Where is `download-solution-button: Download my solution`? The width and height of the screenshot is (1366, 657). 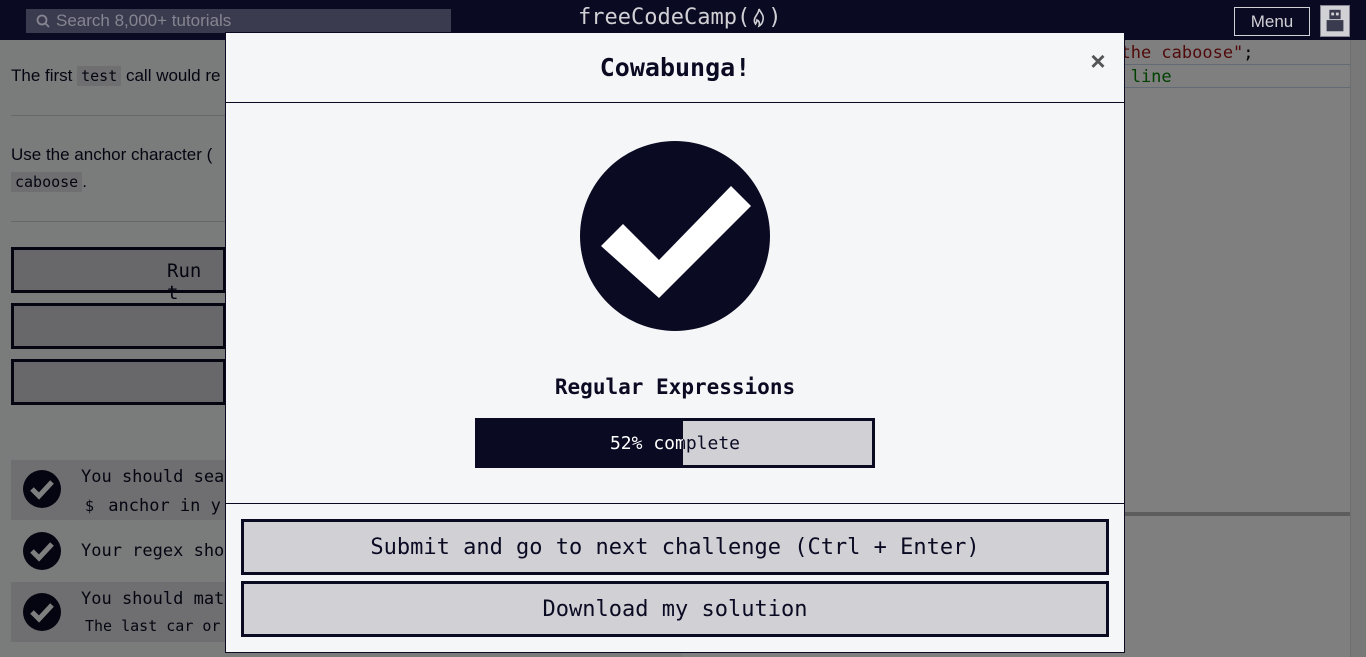
download-solution-button: Download my solution is located at coordinates (675, 609).